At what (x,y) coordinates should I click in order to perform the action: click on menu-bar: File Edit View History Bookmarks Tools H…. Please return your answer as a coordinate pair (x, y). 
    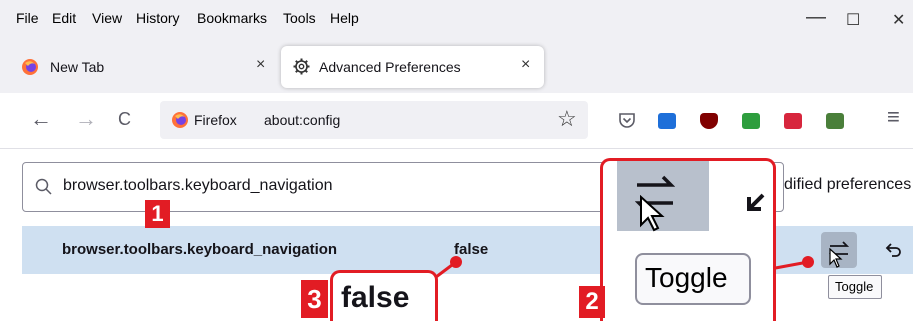
    Looking at the image, I should click on (456, 20).